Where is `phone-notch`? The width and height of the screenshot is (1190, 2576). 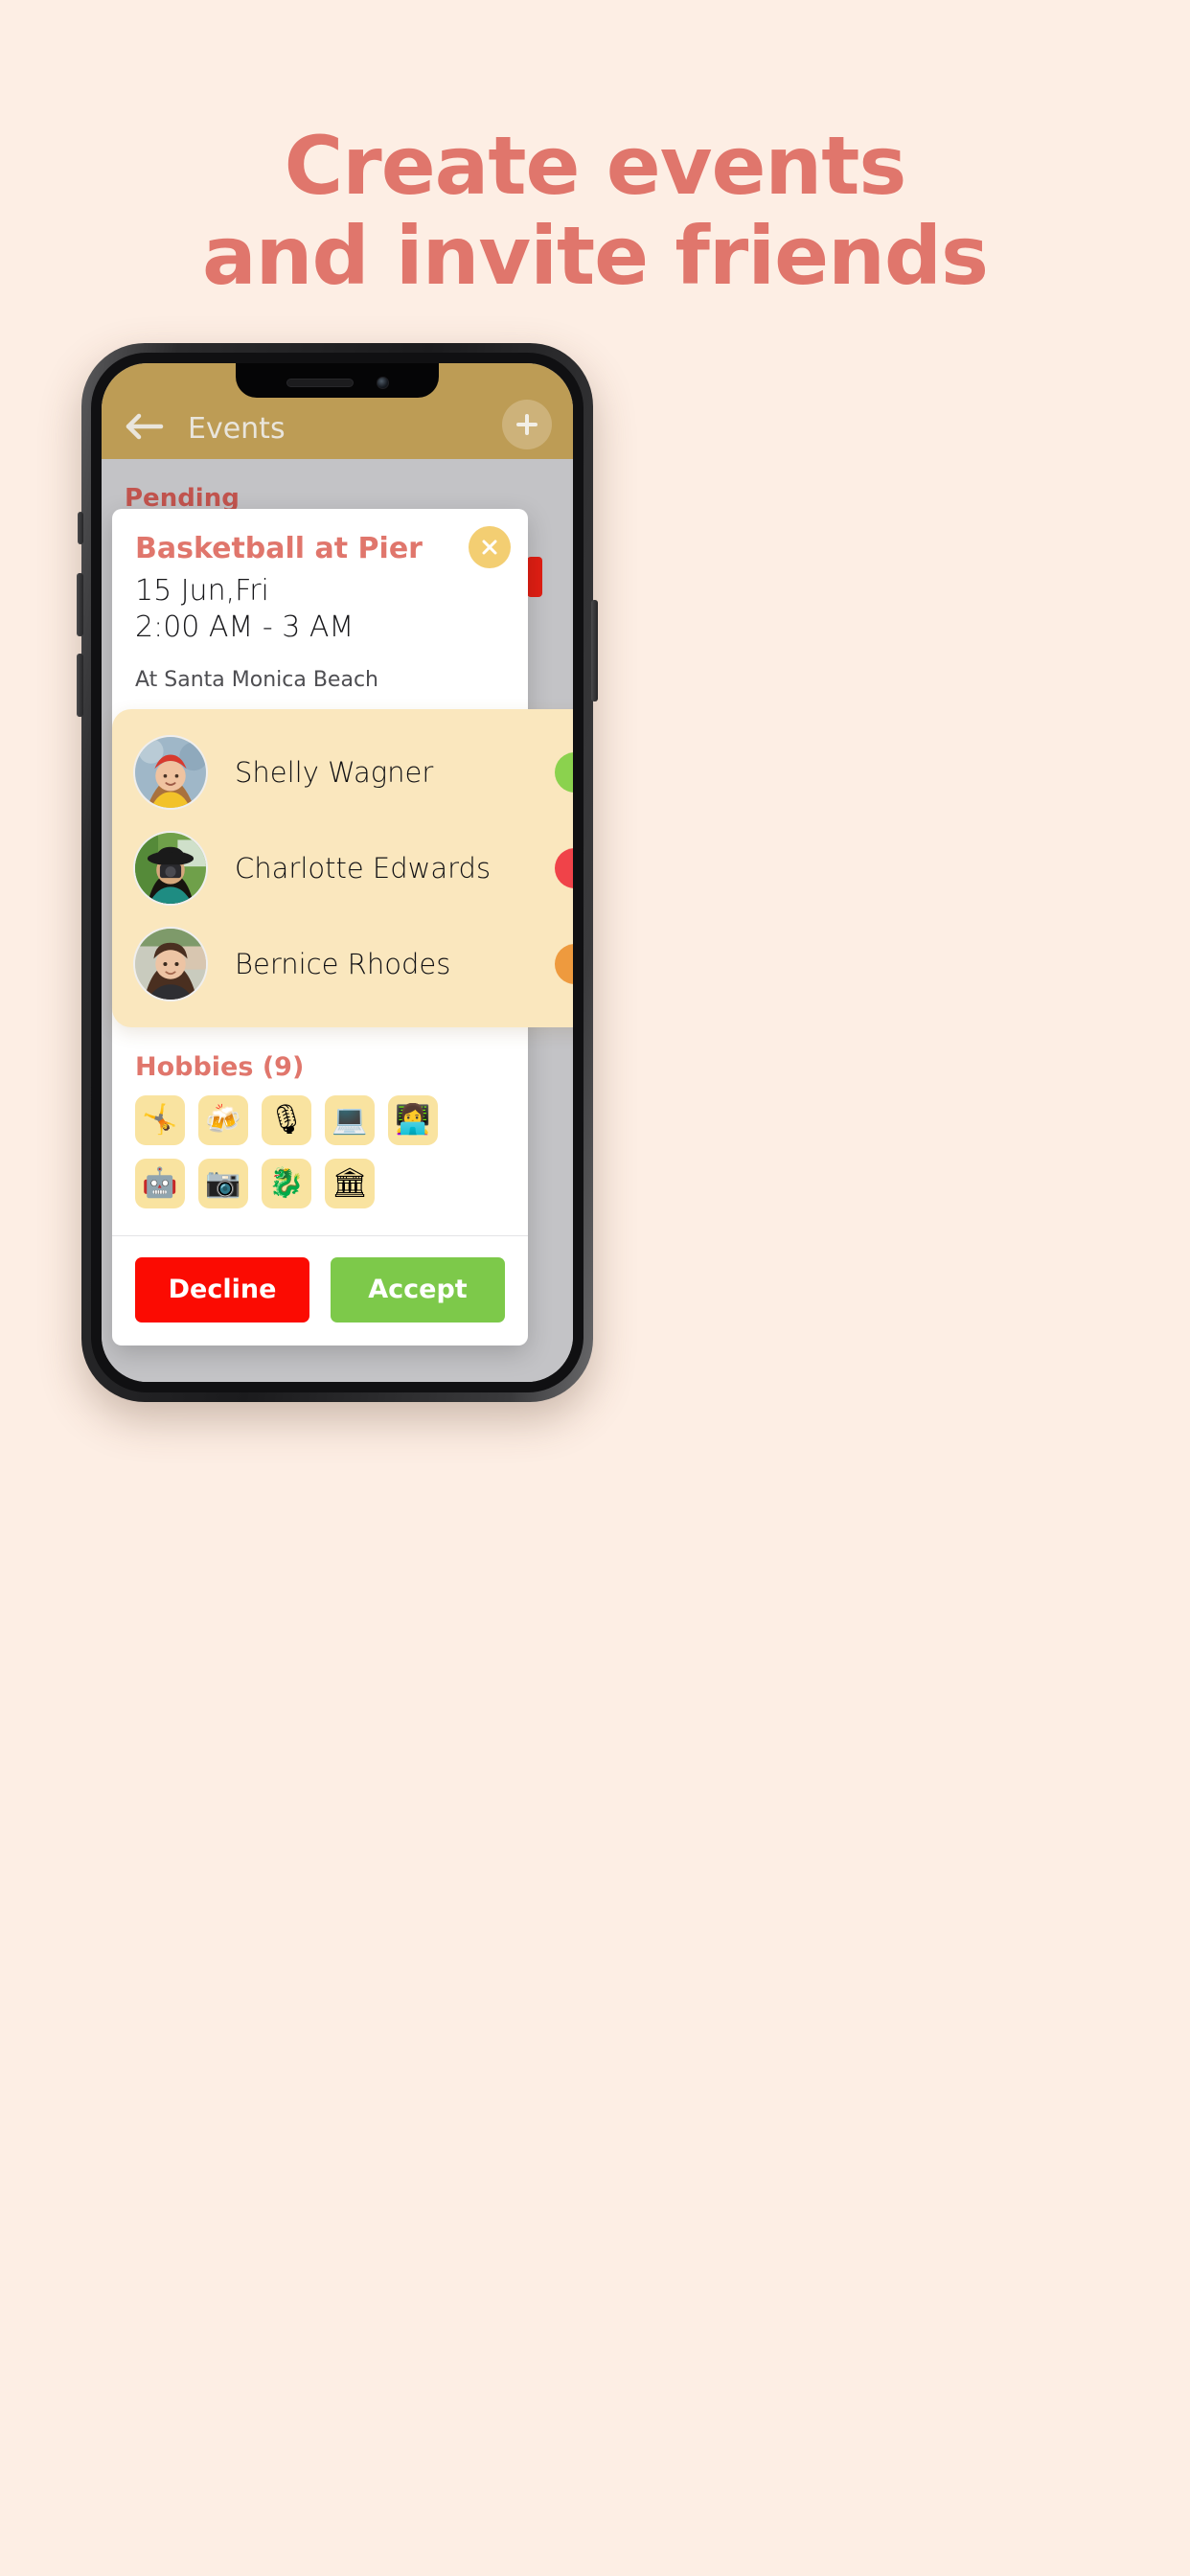
phone-notch is located at coordinates (338, 380).